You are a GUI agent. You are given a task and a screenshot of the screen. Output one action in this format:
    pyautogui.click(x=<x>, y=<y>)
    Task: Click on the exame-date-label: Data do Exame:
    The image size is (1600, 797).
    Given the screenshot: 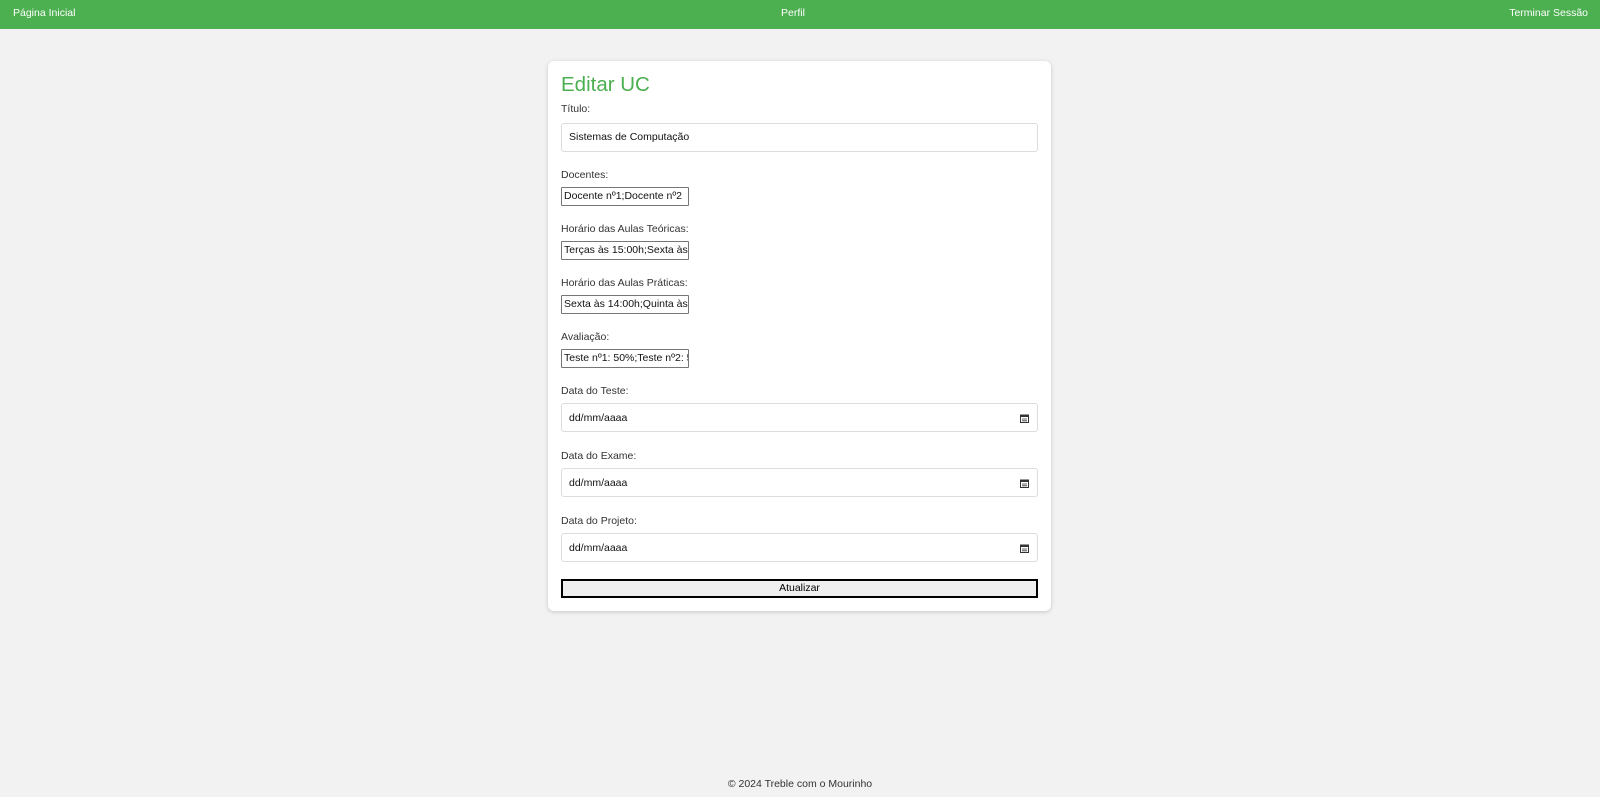 What is the action you would take?
    pyautogui.click(x=599, y=456)
    